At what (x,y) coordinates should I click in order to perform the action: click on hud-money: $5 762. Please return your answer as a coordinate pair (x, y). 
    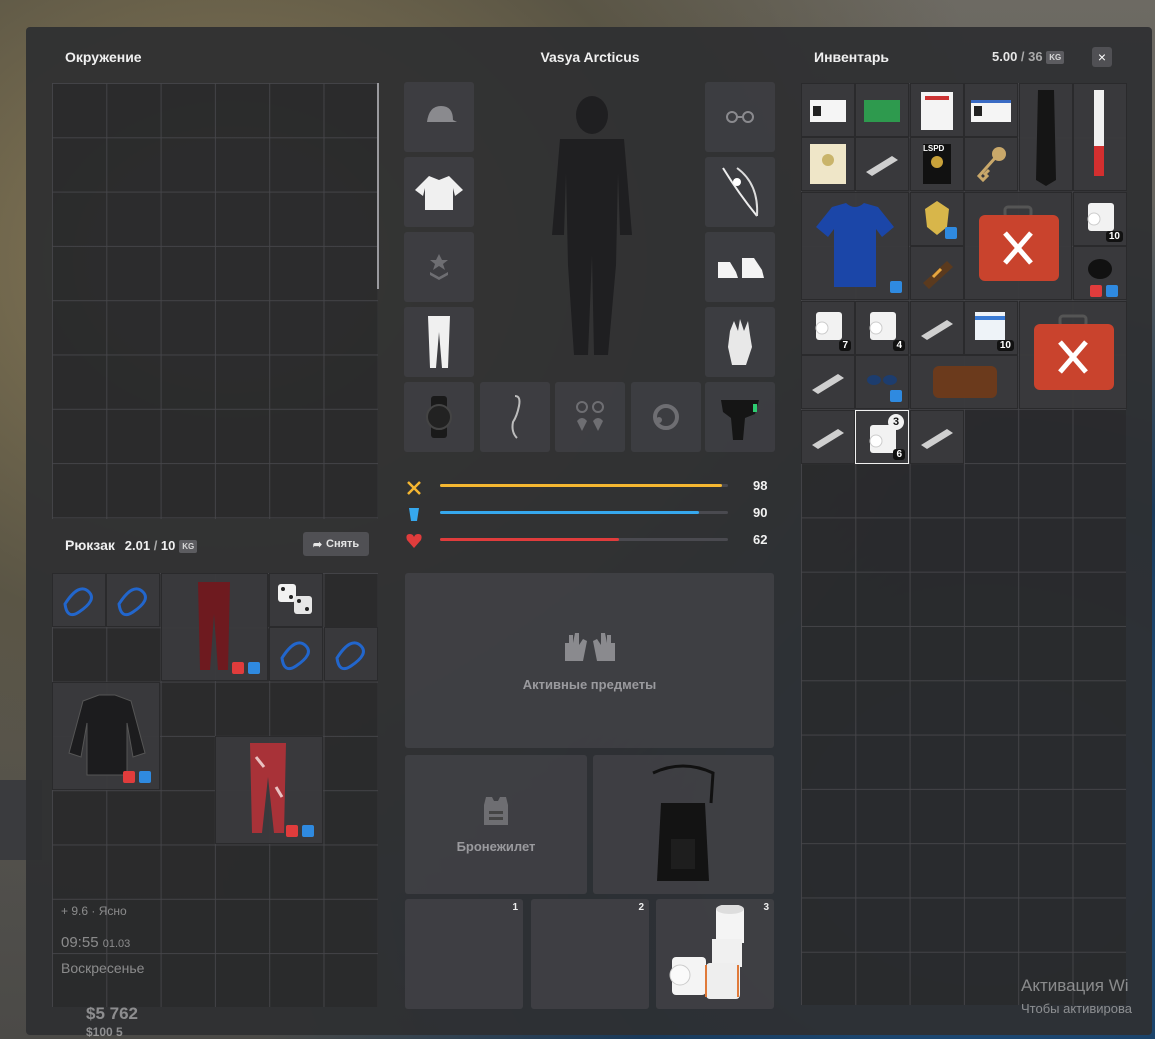
    Looking at the image, I should click on (112, 1013).